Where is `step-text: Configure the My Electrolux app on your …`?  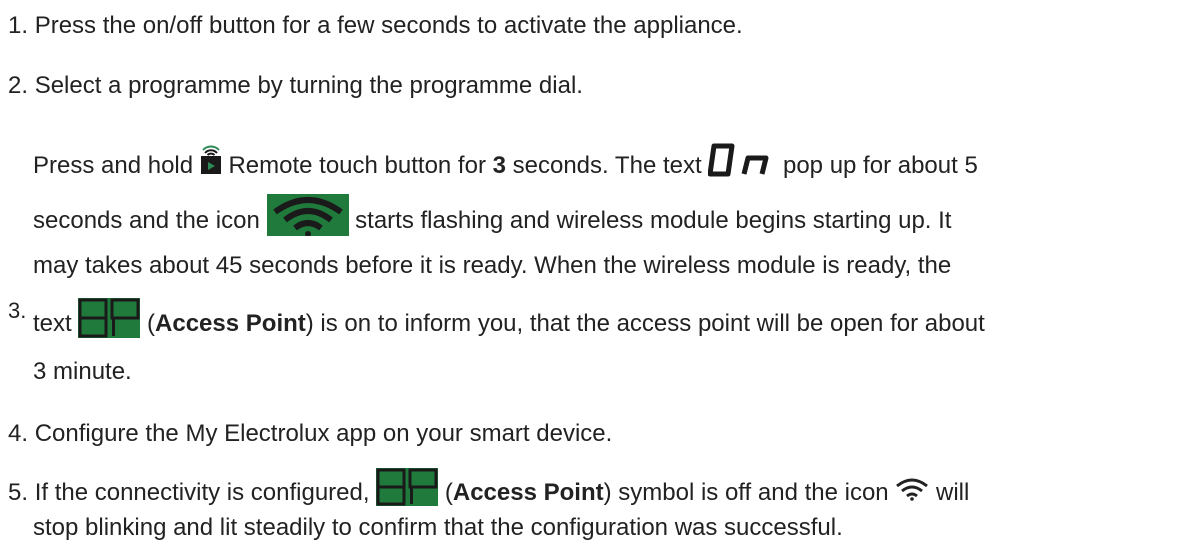 step-text: Configure the My Electrolux app on your … is located at coordinates (323, 433).